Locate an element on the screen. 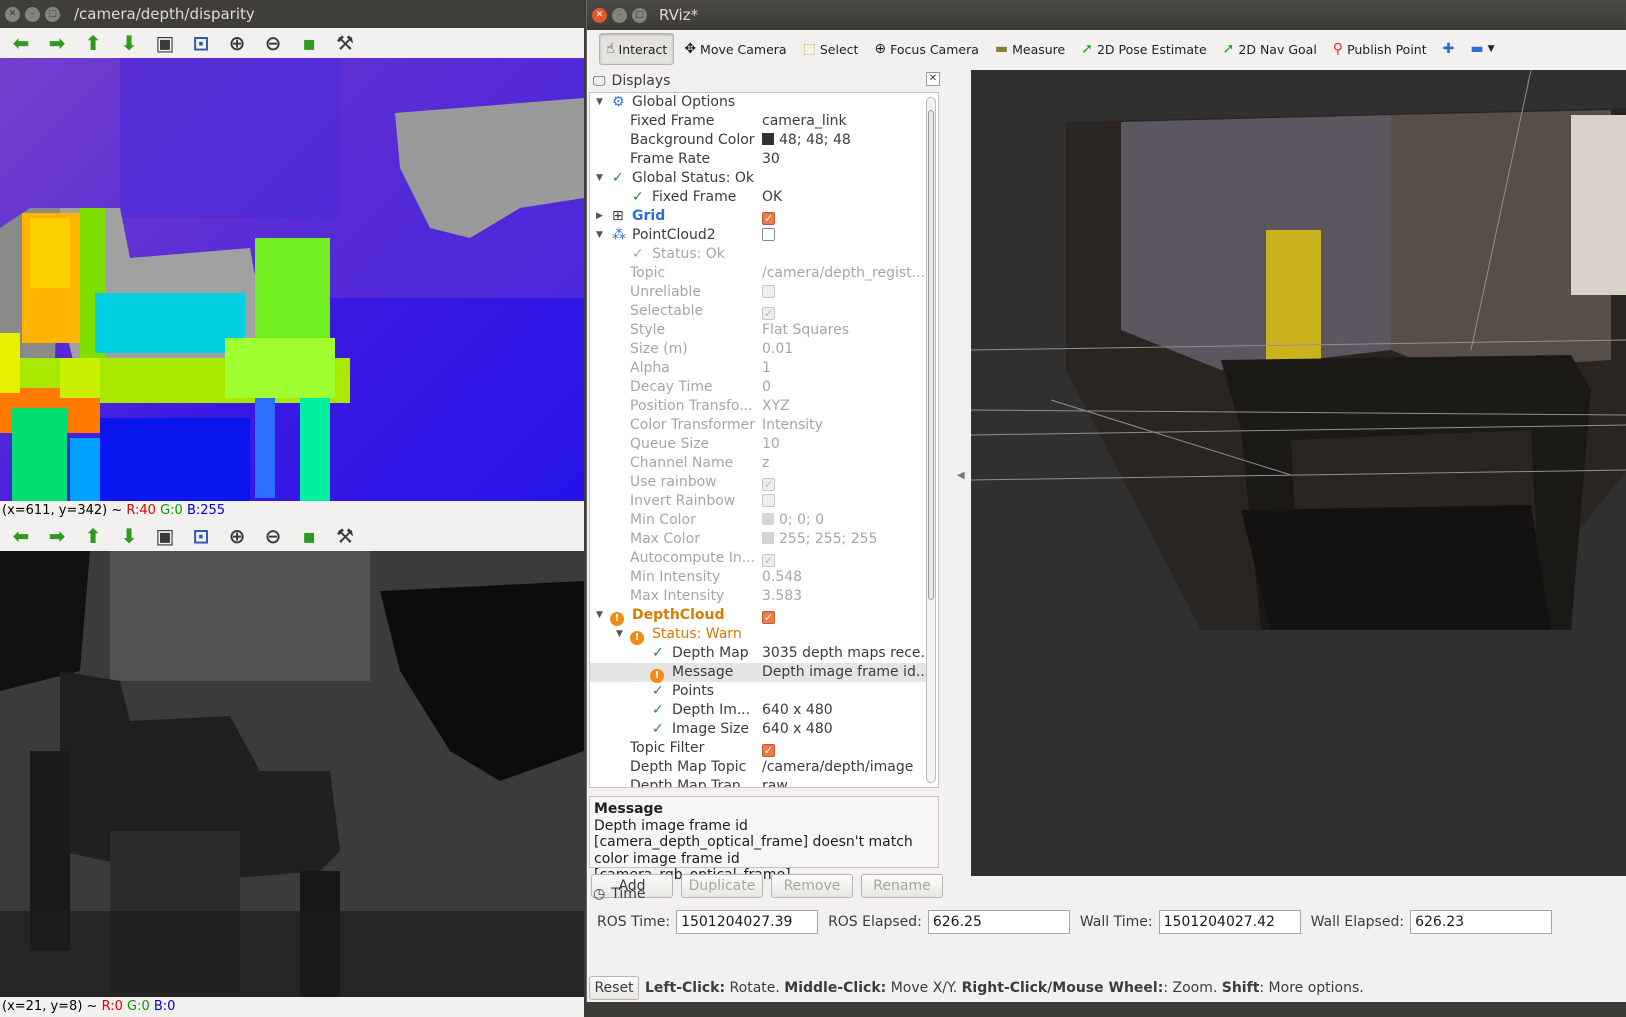 The height and width of the screenshot is (1017, 1626). tree-row-global-options: ▼ ⚙ Global Options is located at coordinates (758, 102).